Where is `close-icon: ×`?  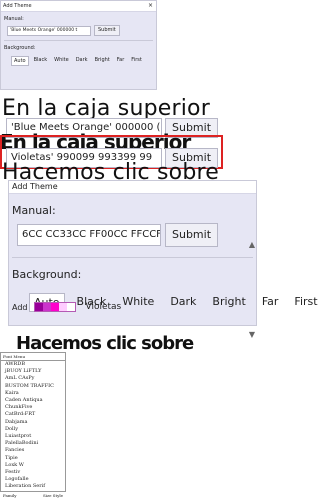
close-icon: × is located at coordinates (150, 6).